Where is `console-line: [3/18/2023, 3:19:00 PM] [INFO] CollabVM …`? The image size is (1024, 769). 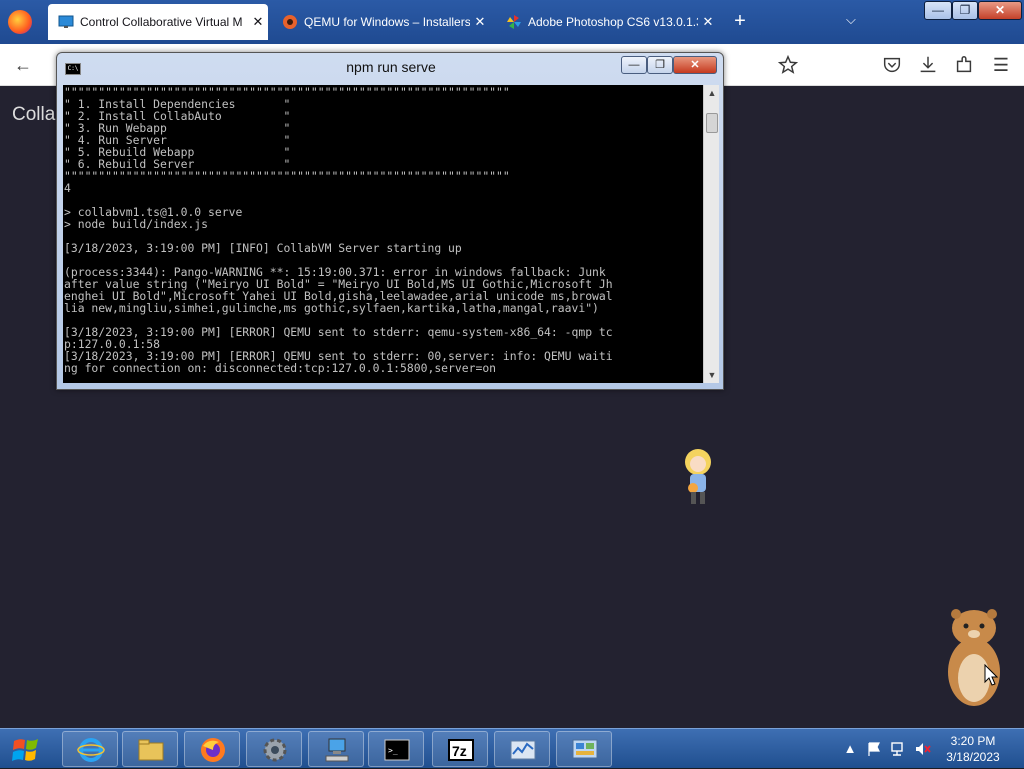
console-line: [3/18/2023, 3:19:00 PM] [INFO] CollabVM … is located at coordinates (263, 248).